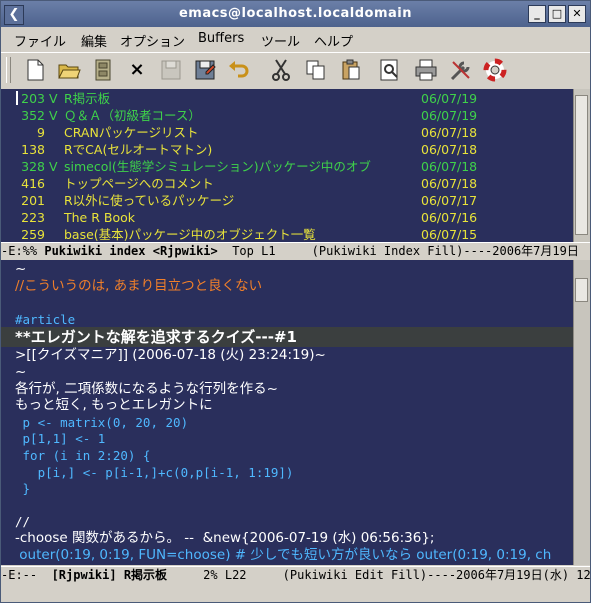 This screenshot has height=603, width=591. Describe the element at coordinates (40, 40) in the screenshot. I see `menu-file: ファイル` at that location.